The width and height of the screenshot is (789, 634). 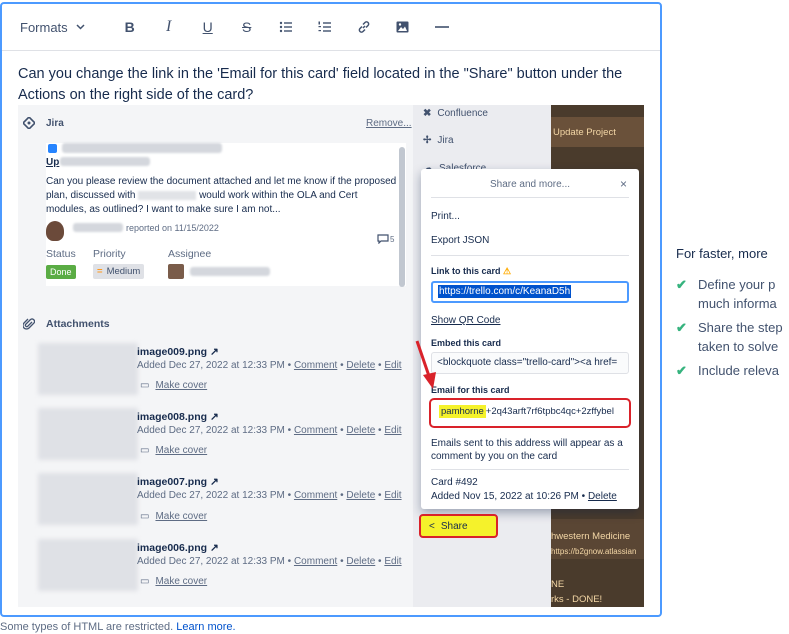 What do you see at coordinates (383, 239) in the screenshot?
I see `comment-icon` at bounding box center [383, 239].